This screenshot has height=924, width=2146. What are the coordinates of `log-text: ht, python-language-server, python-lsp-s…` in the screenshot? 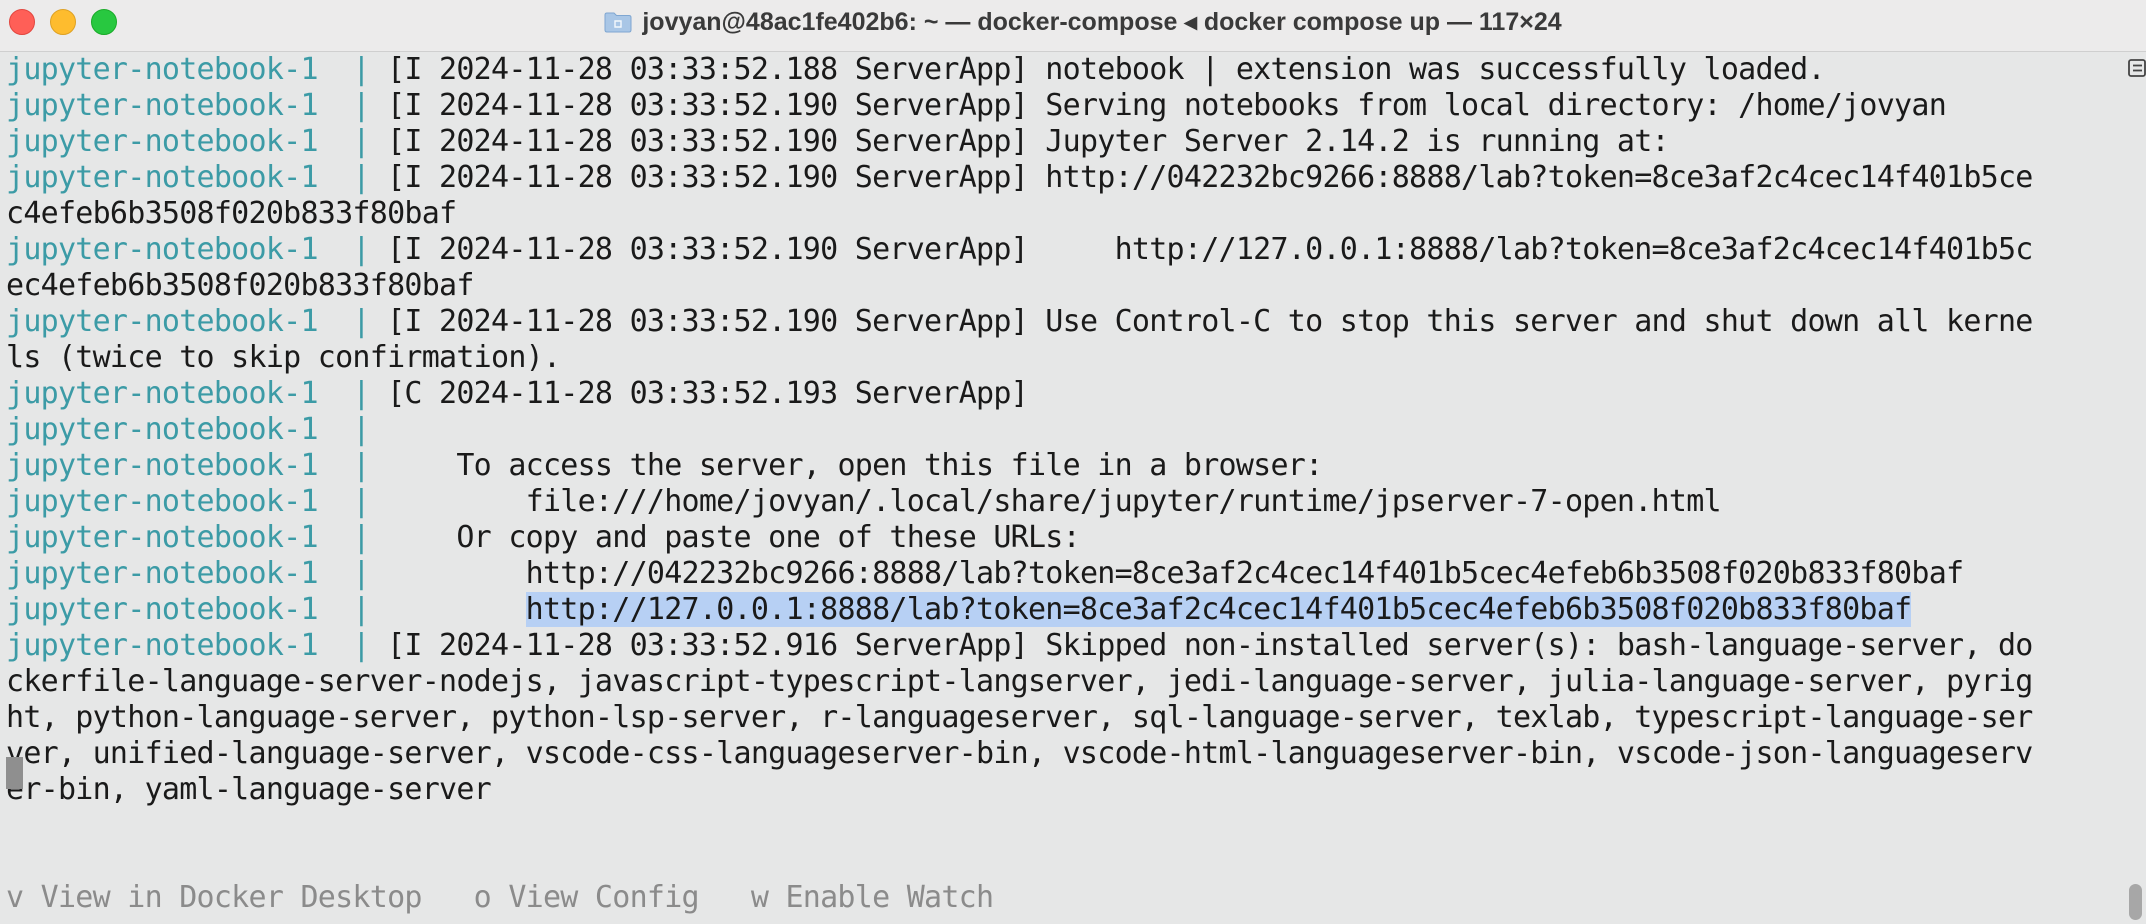 It's located at (1019, 717).